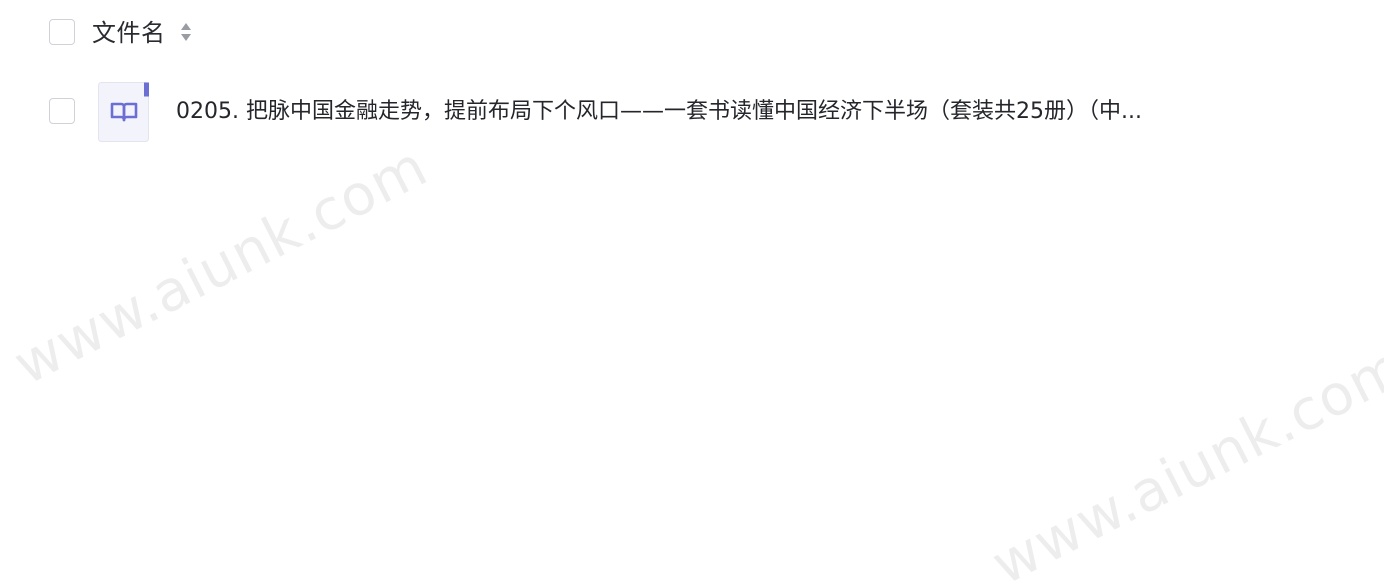  I want to click on select-all-checkbox, so click(62, 32).